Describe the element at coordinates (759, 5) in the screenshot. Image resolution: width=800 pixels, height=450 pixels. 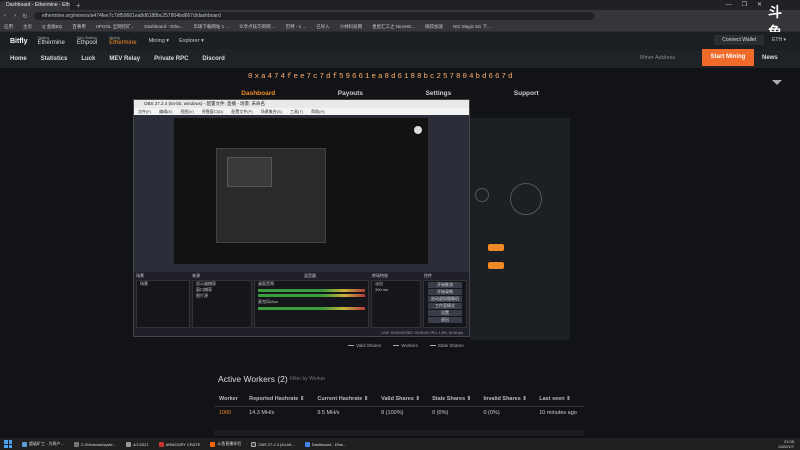
I see `close-icon: ✕` at that location.